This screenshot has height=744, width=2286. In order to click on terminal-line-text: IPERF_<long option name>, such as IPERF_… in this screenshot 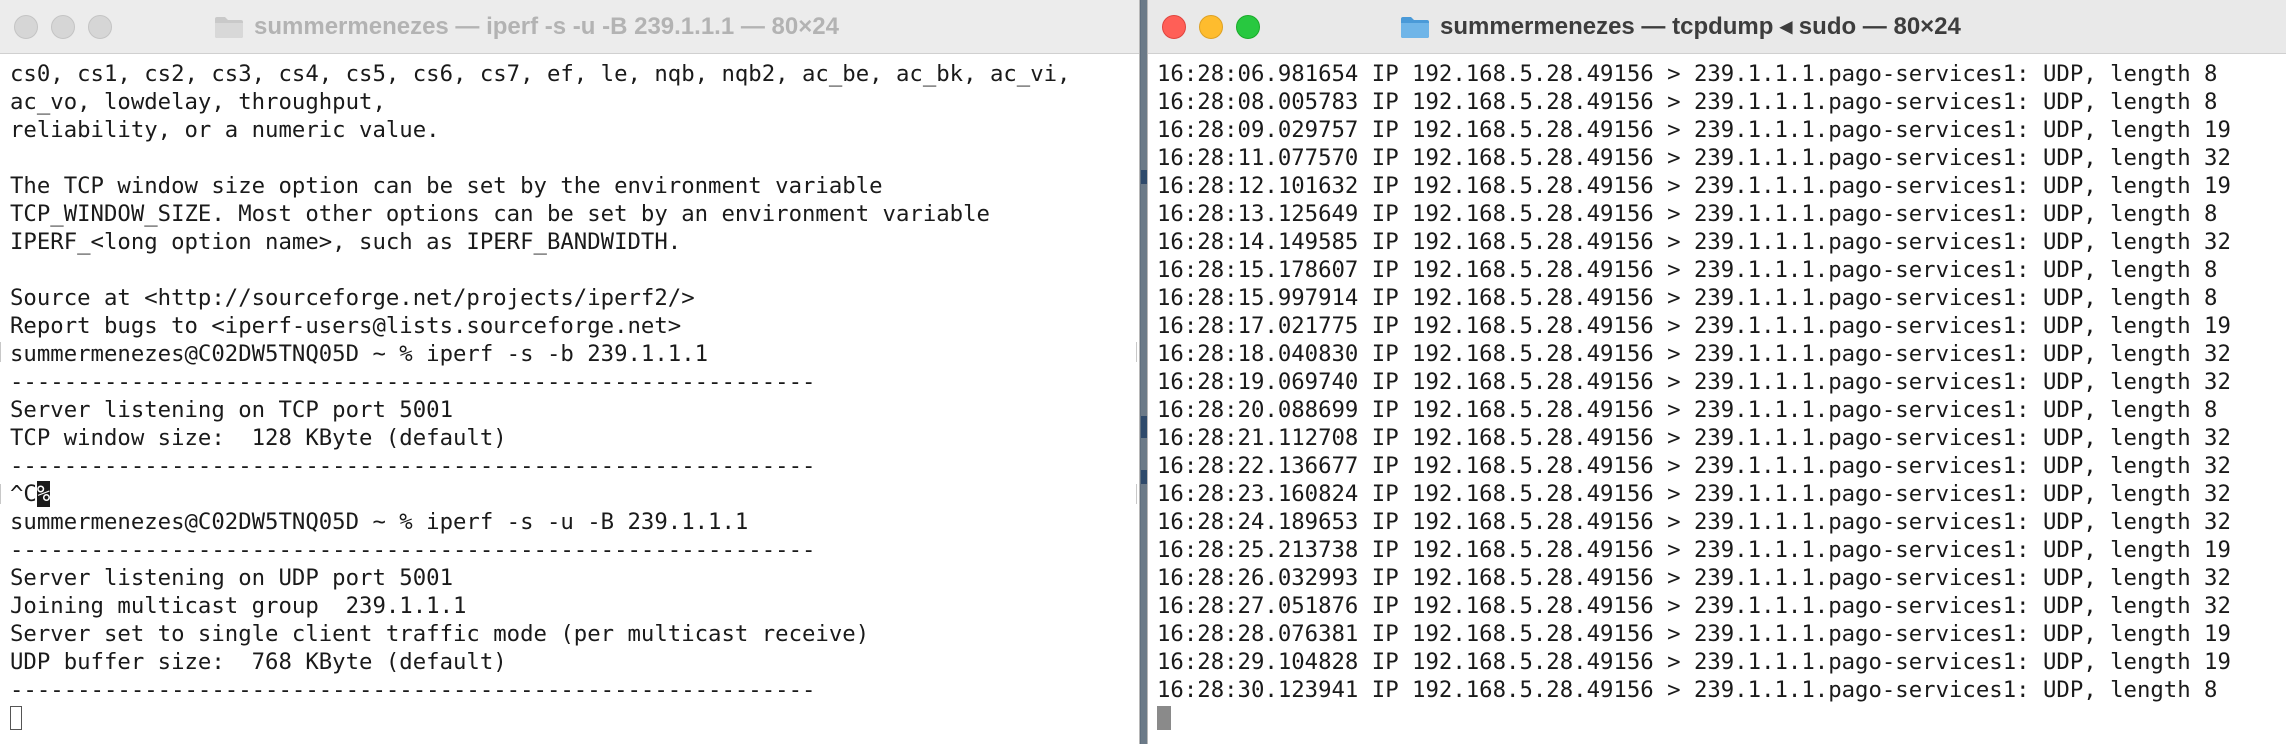, I will do `click(346, 242)`.